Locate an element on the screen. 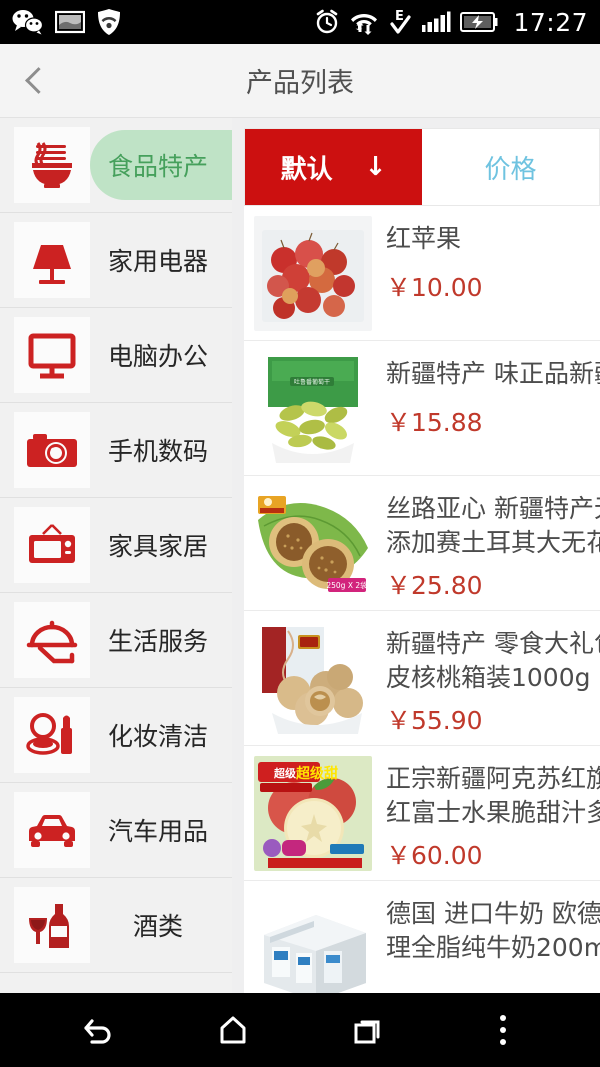 Image resolution: width=600 pixels, height=1067 pixels. sidebar-item-furniture: 家具家居 is located at coordinates (116, 545).